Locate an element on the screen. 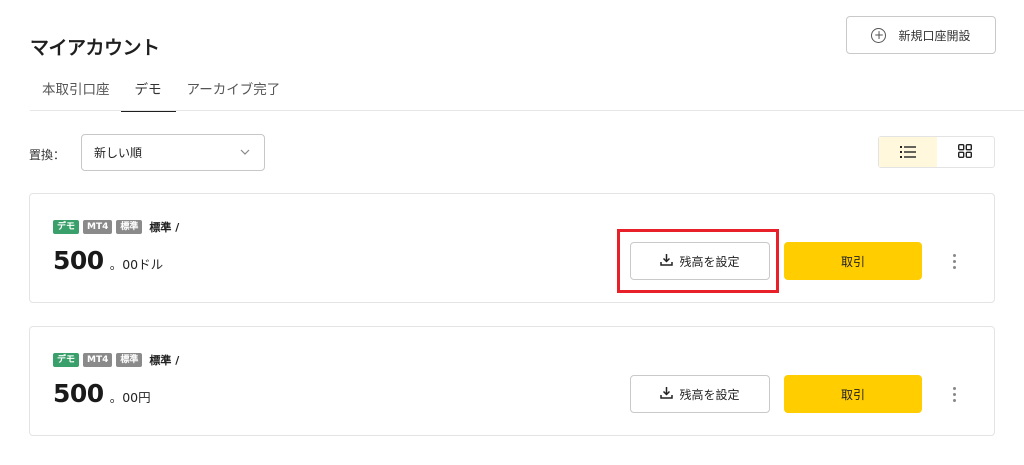  highlight-annotation is located at coordinates (698, 261).